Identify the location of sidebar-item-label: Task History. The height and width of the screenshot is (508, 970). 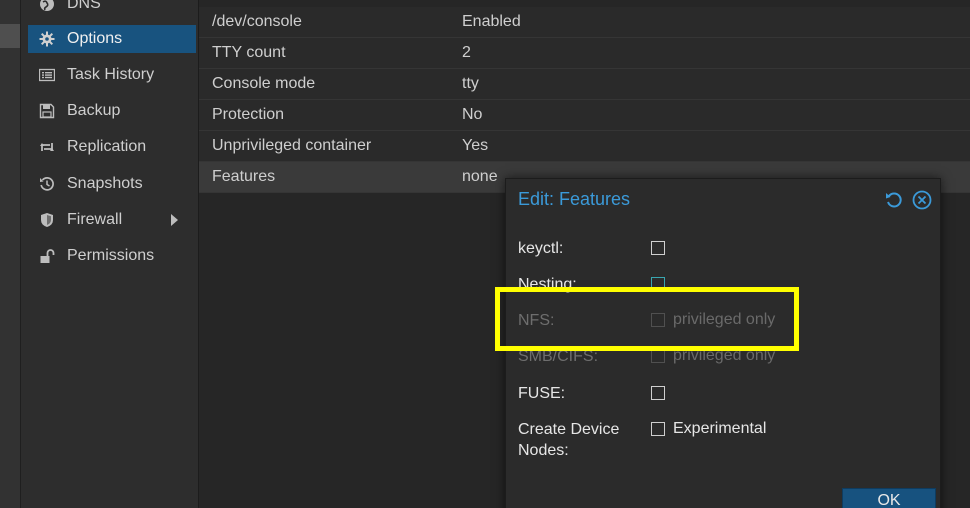
(111, 74).